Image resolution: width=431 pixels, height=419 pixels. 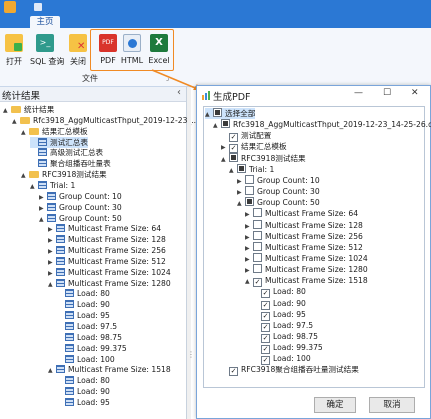 I want to click on results-tree-item: ▶ Multicast Frame Size: 64, so click(x=104, y=228).